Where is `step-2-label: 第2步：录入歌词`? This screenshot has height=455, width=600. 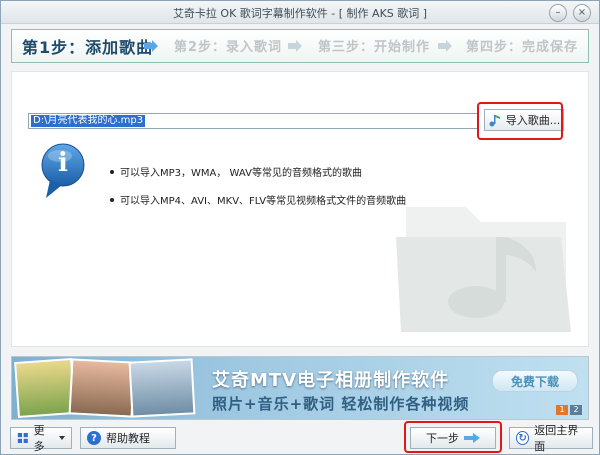 step-2-label: 第2步：录入歌词 is located at coordinates (228, 47).